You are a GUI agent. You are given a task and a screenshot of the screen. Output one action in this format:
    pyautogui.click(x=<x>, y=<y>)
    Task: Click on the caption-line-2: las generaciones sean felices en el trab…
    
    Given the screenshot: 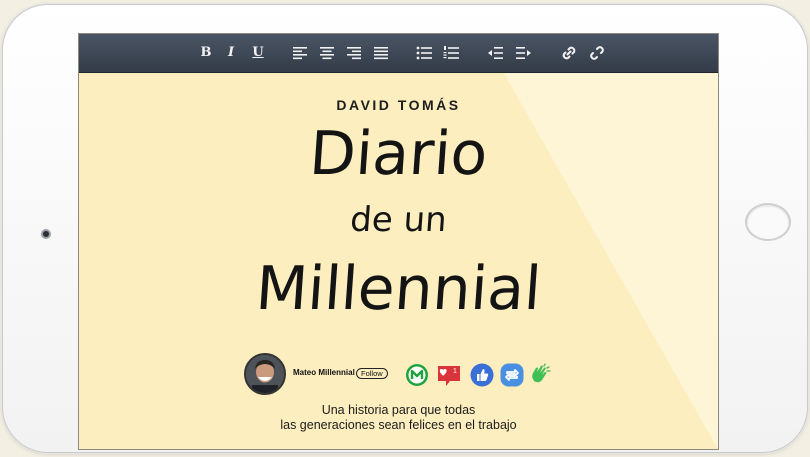 What is the action you would take?
    pyautogui.click(x=398, y=425)
    